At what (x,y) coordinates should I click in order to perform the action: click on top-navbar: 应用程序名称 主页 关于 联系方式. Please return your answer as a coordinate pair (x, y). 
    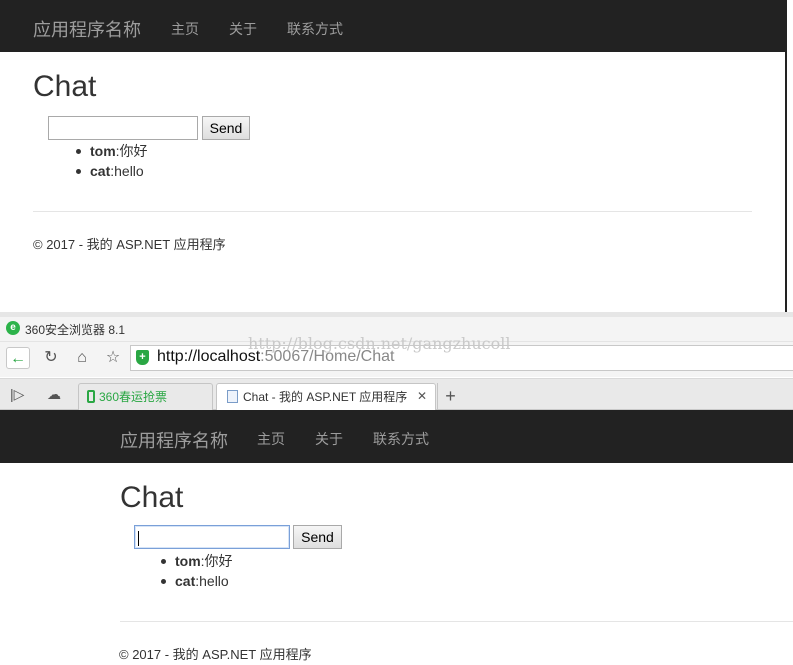
    Looking at the image, I should click on (392, 26).